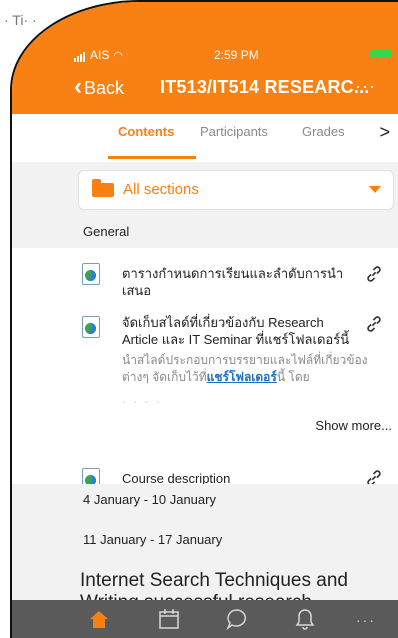  I want to click on shared-folder-link: แชร์โฟลเดอร์, so click(242, 377).